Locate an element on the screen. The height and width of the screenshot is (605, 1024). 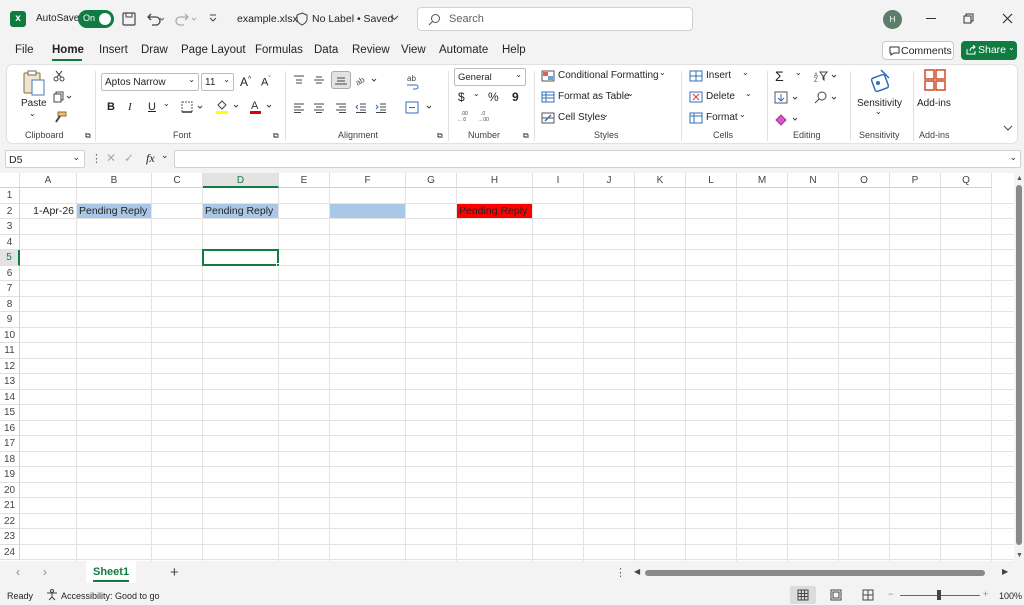
column-header-m: M is located at coordinates (762, 180).